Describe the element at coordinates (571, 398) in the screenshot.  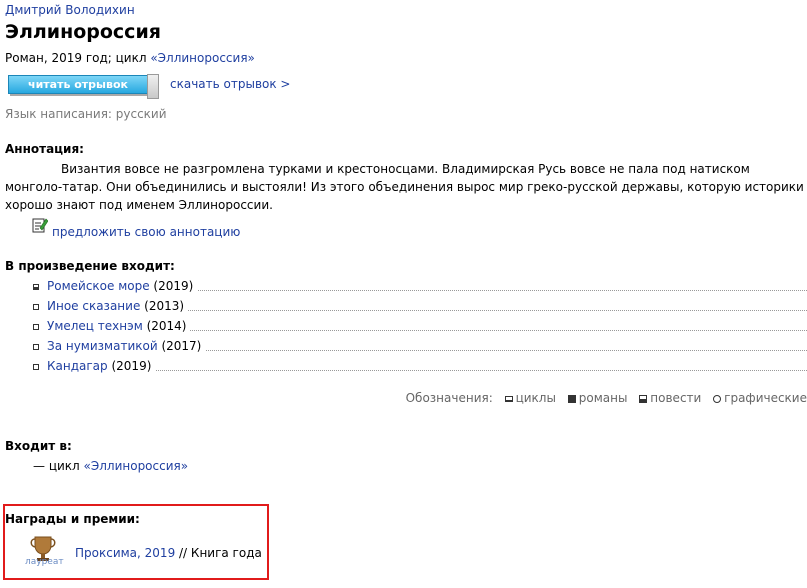
I see `novel-marker-icon` at that location.